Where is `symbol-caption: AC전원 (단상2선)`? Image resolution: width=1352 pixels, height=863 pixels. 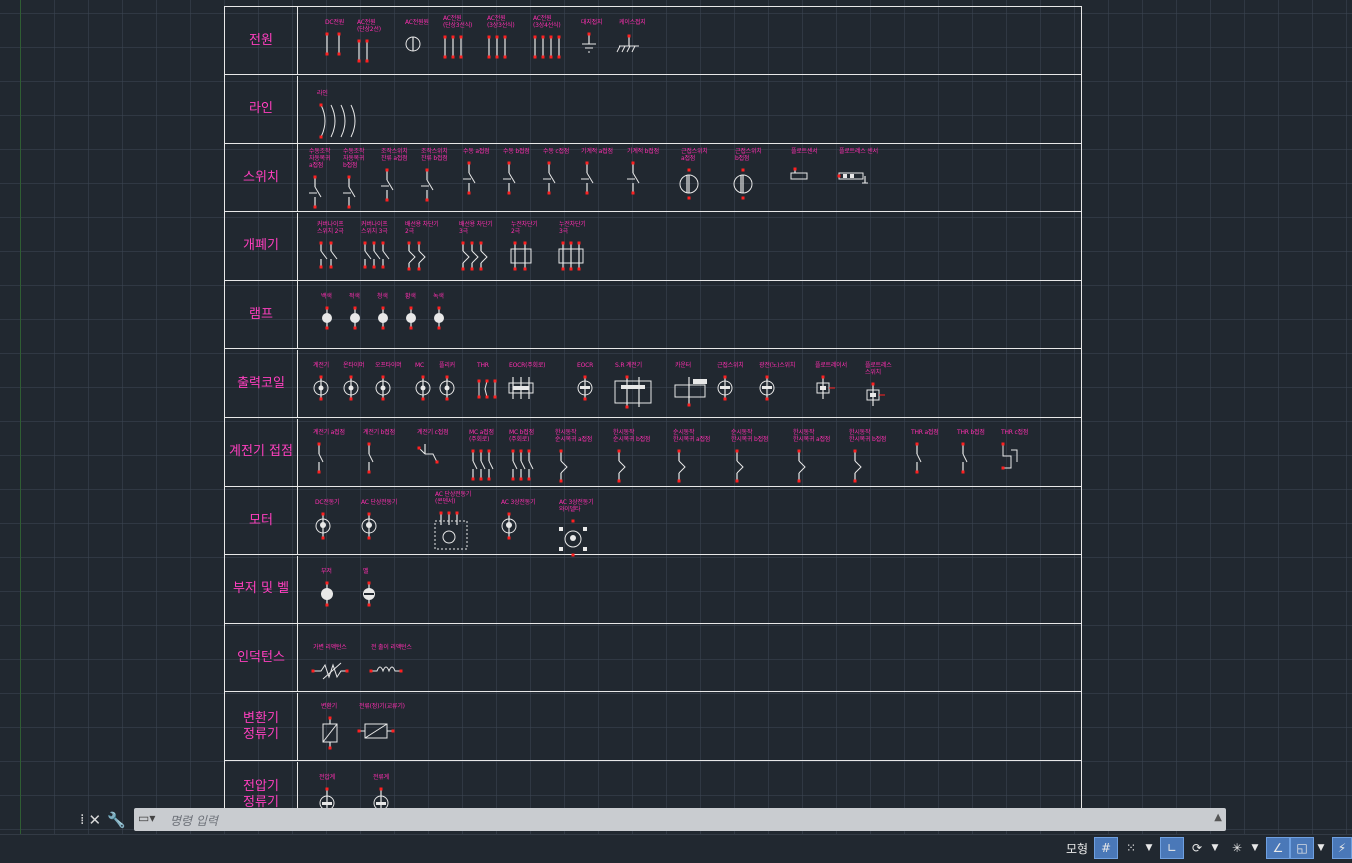 symbol-caption: AC전원 (단상2선) is located at coordinates (369, 26).